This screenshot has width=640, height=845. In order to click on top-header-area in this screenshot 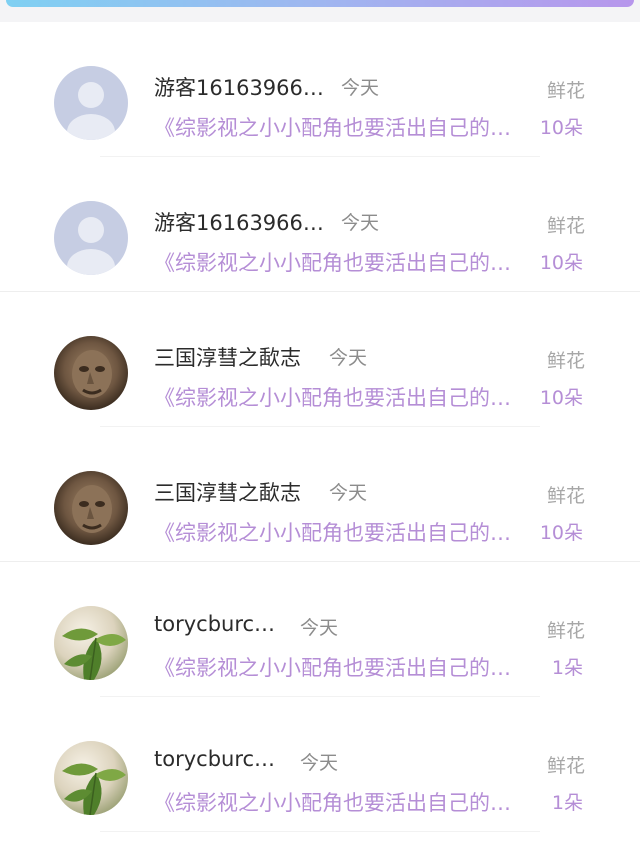, I will do `click(320, 11)`.